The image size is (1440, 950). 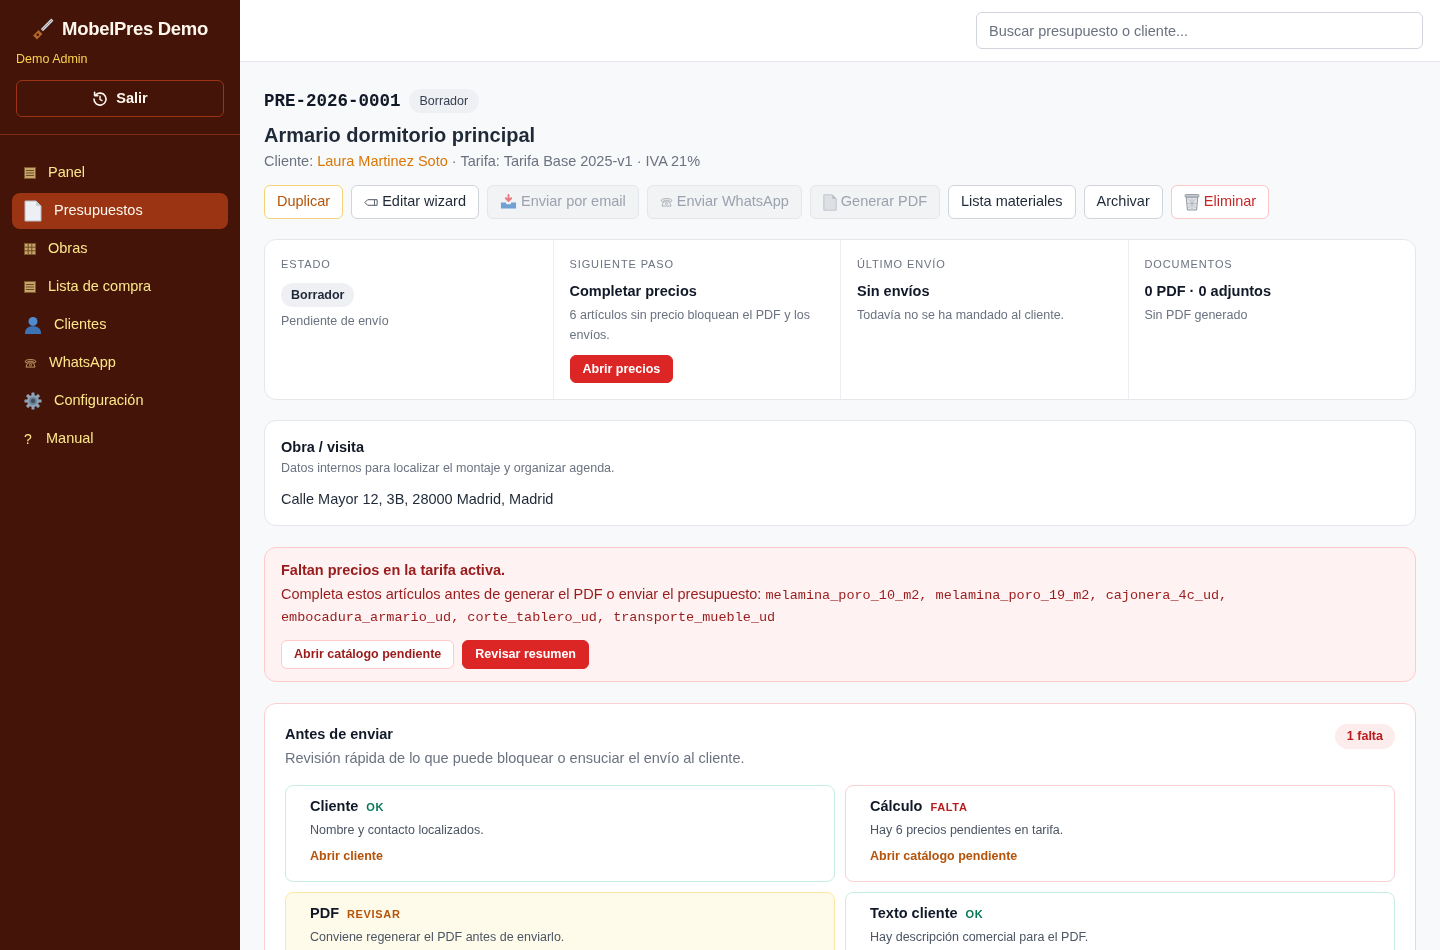 What do you see at coordinates (1191, 202) in the screenshot?
I see `trash-icon` at bounding box center [1191, 202].